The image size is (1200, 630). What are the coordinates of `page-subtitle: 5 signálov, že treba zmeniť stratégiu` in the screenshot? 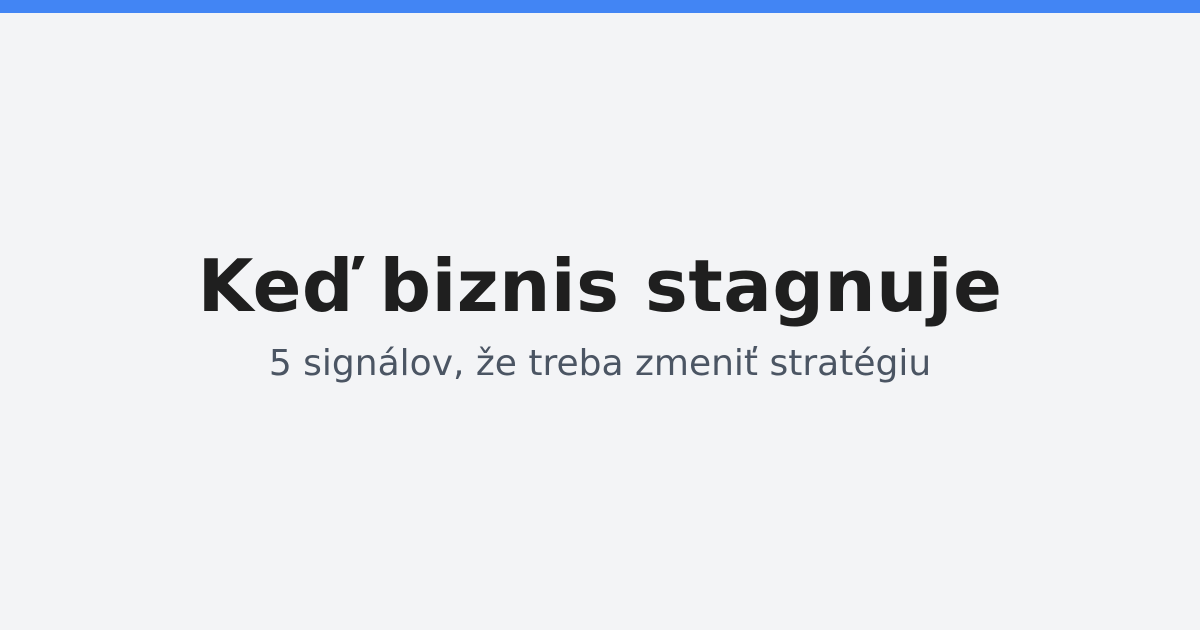 It's located at (600, 364).